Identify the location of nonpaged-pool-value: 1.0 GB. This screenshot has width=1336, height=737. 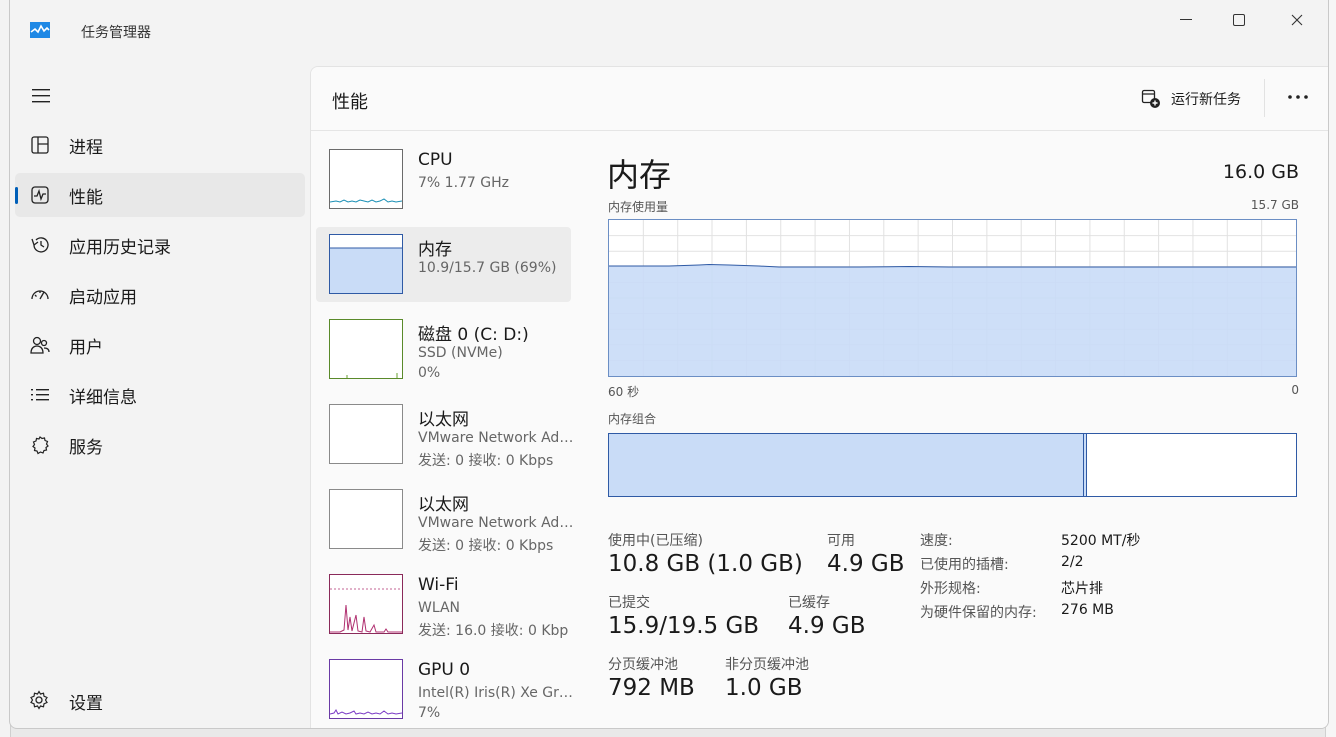
(764, 688).